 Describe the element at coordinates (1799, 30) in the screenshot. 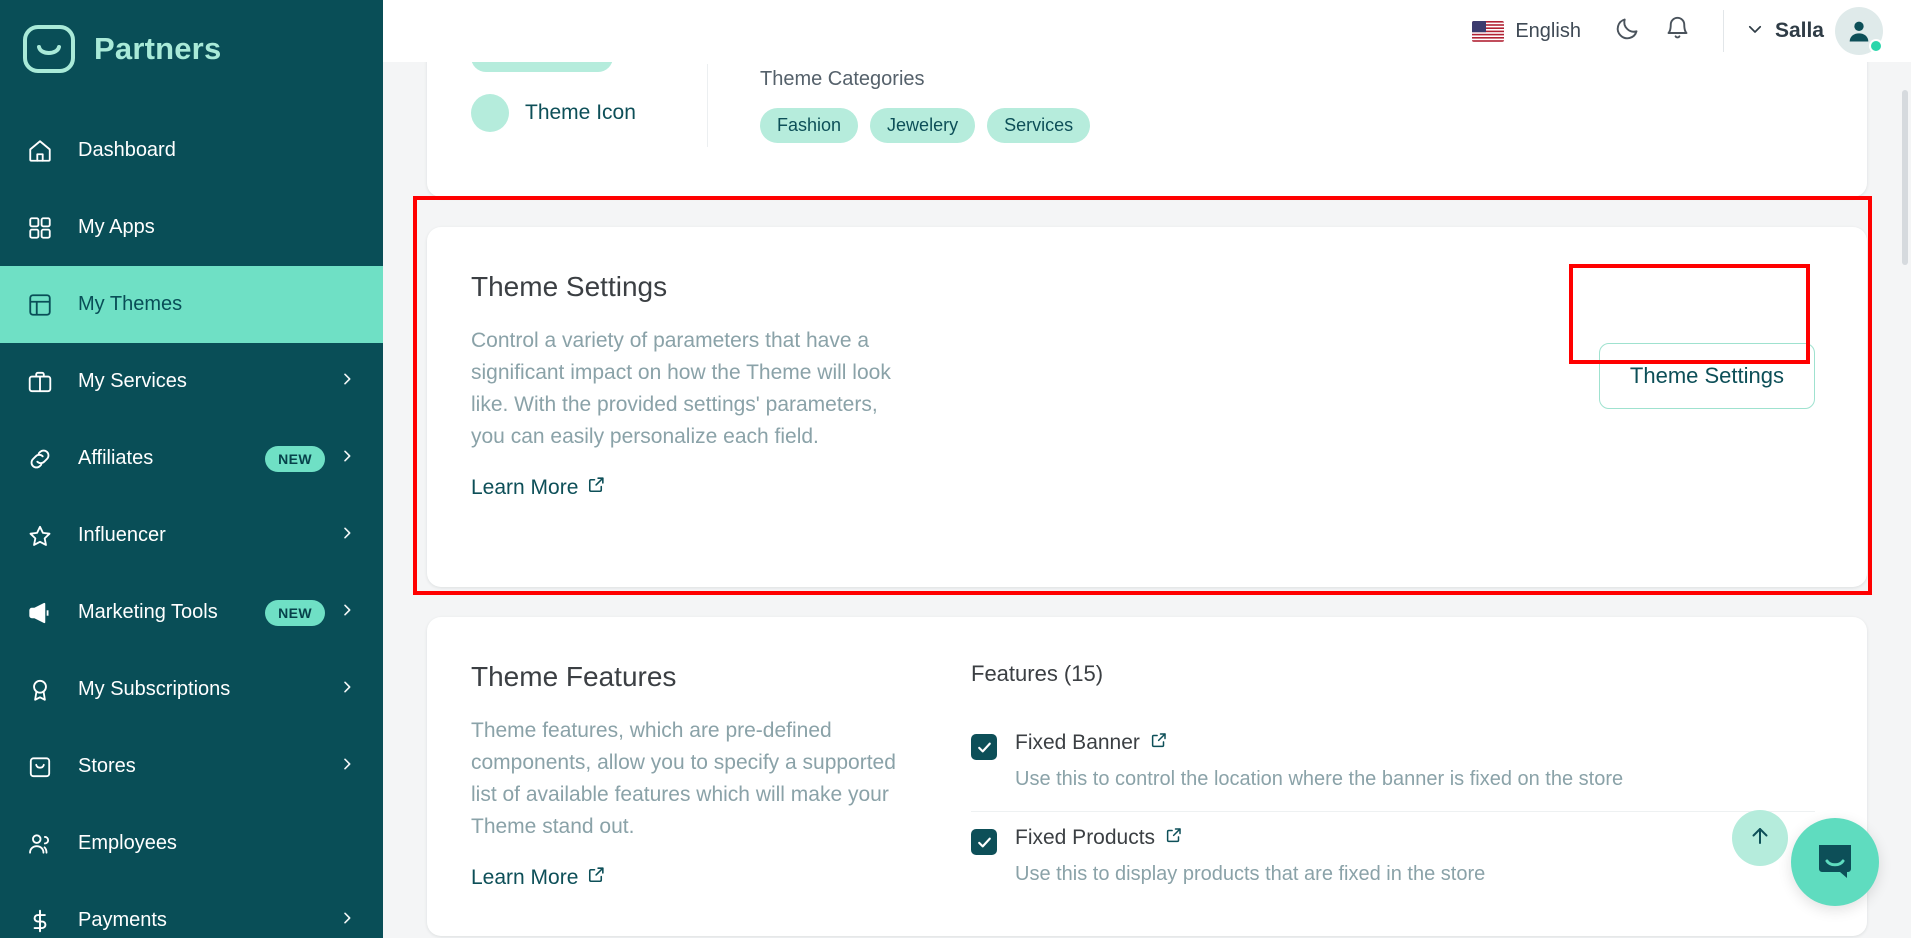

I see `user-name-label: Salla` at that location.